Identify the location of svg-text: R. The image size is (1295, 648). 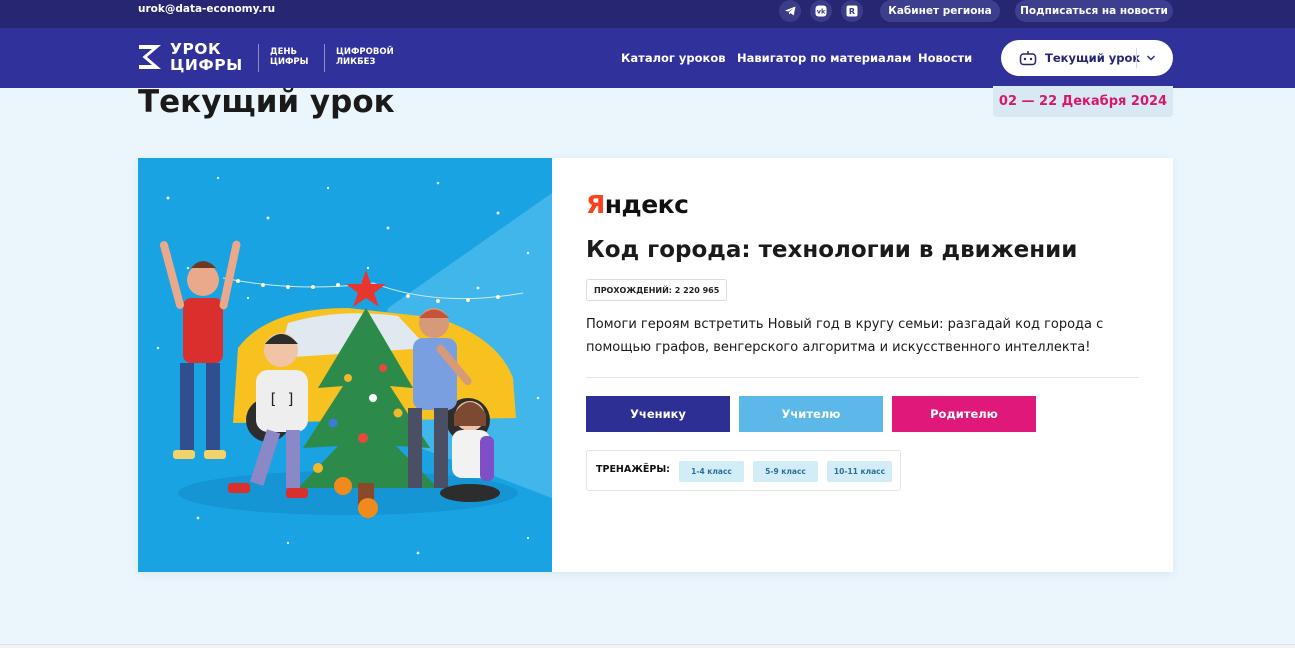
(852, 11).